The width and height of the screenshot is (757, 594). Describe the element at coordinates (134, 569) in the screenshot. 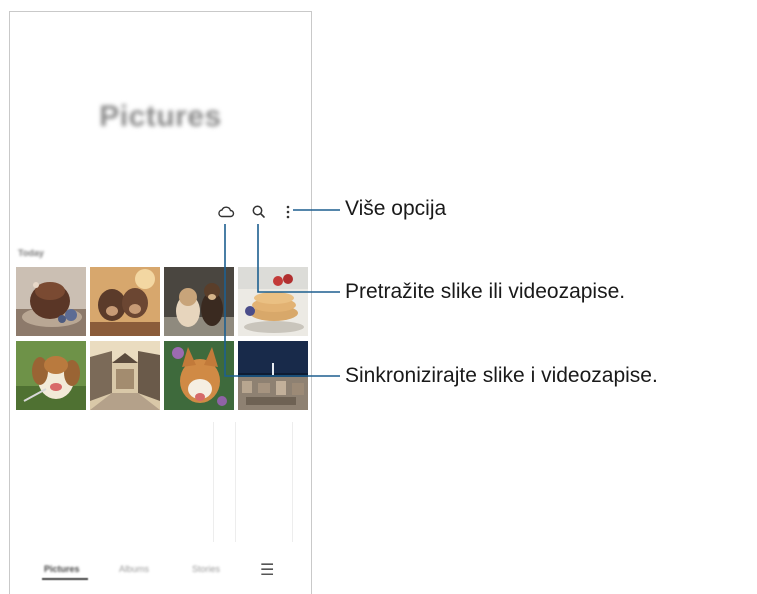

I see `tab-albums: Albums` at that location.